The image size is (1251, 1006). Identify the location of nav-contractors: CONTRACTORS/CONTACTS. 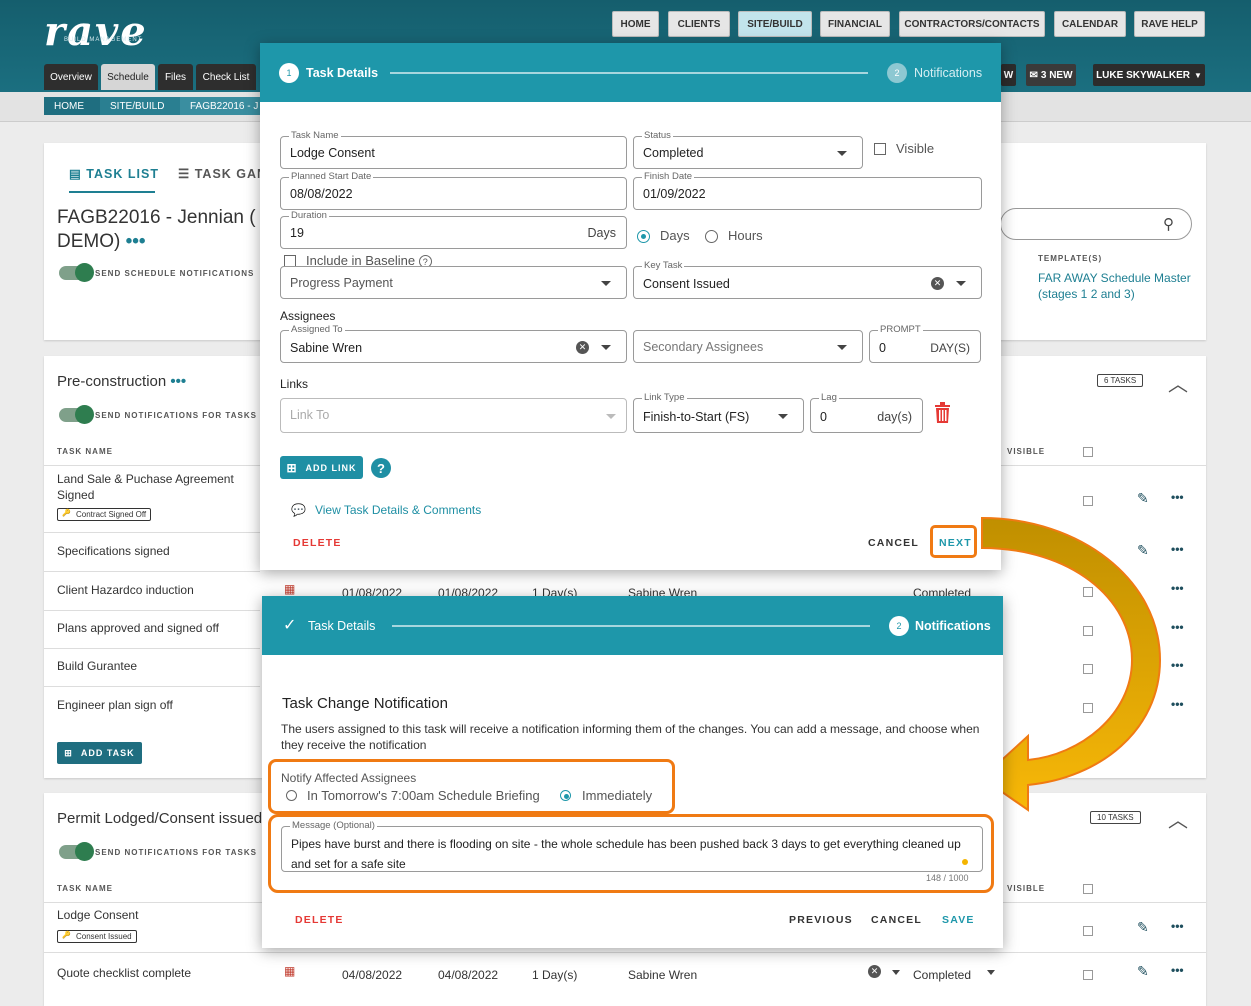
(972, 24).